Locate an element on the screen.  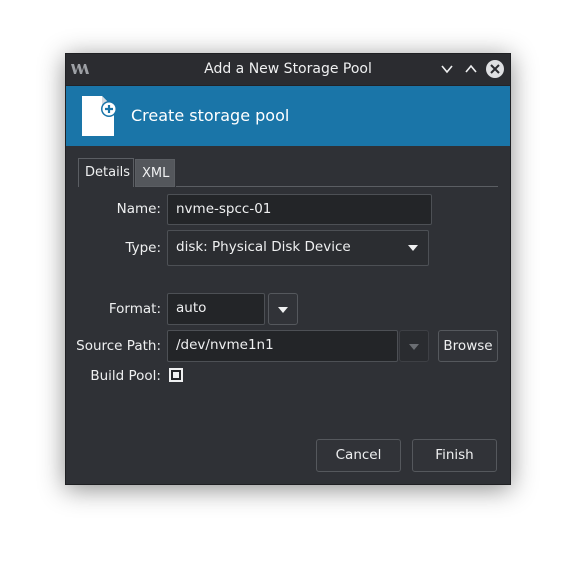
cancel-button: Cancel is located at coordinates (358, 455).